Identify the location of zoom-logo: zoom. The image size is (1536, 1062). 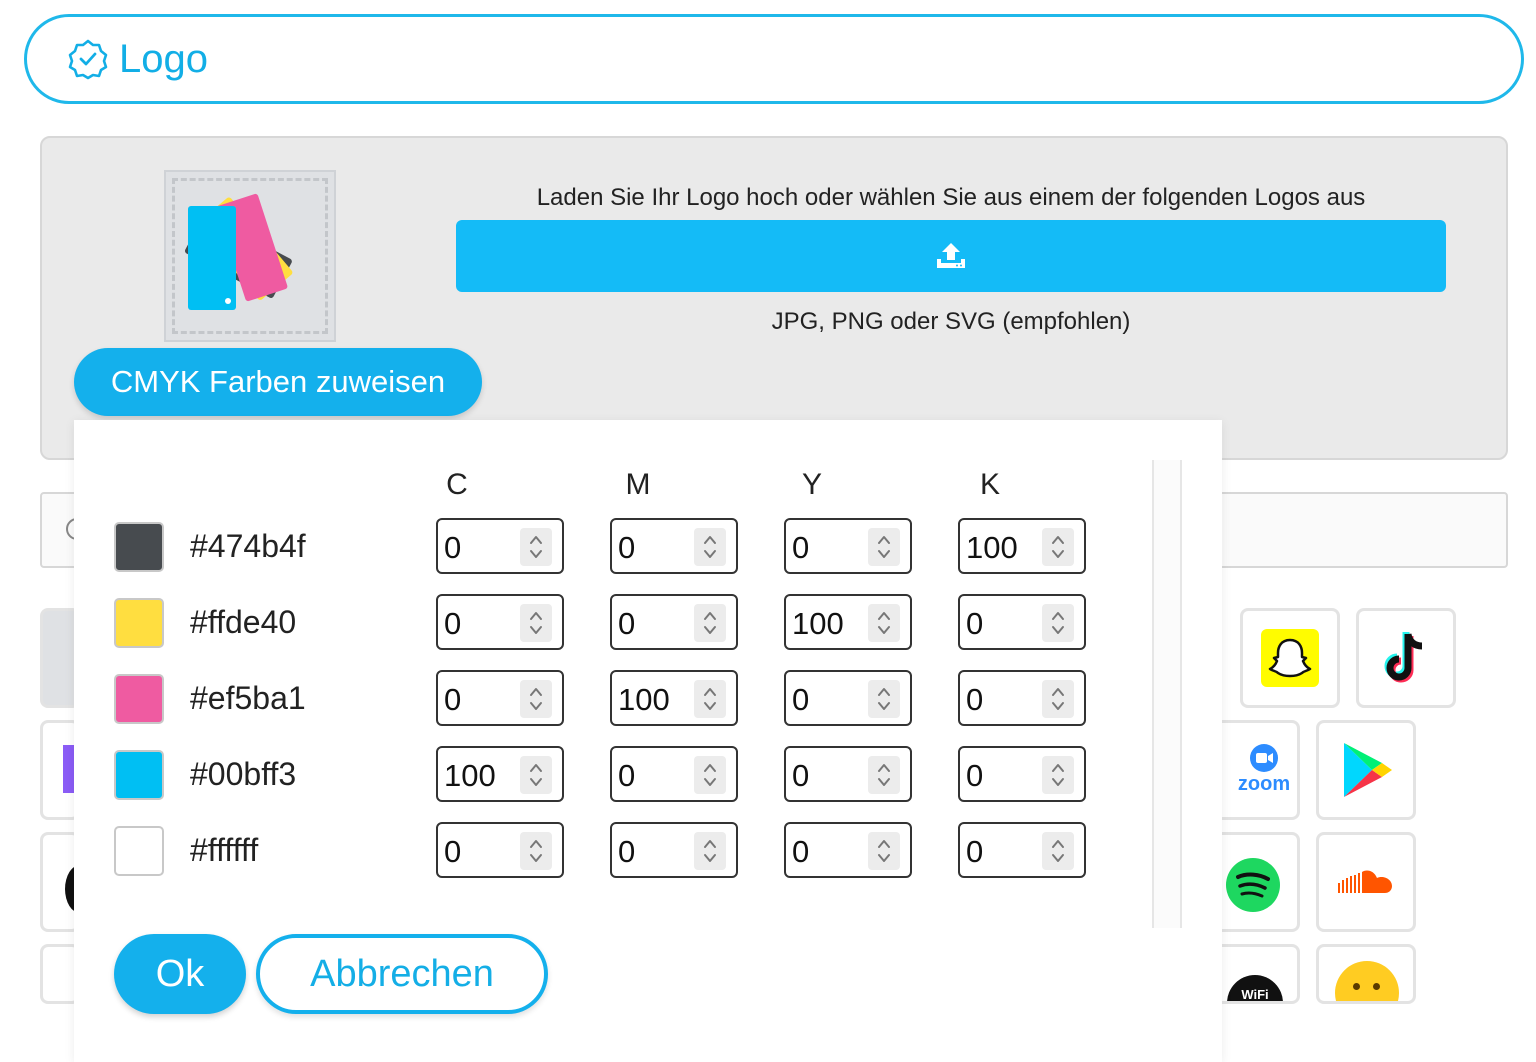
(1261, 769).